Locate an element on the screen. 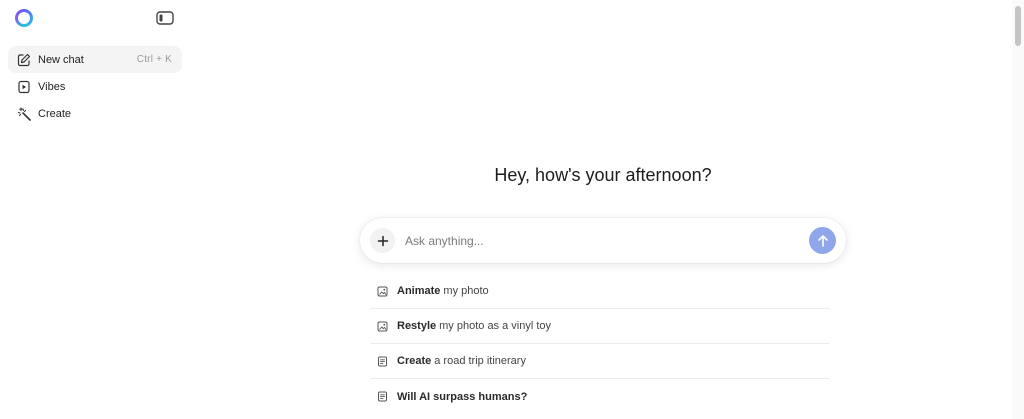 Image resolution: width=1024 pixels, height=419 pixels. sidebar-item-label: New chat is located at coordinates (61, 59).